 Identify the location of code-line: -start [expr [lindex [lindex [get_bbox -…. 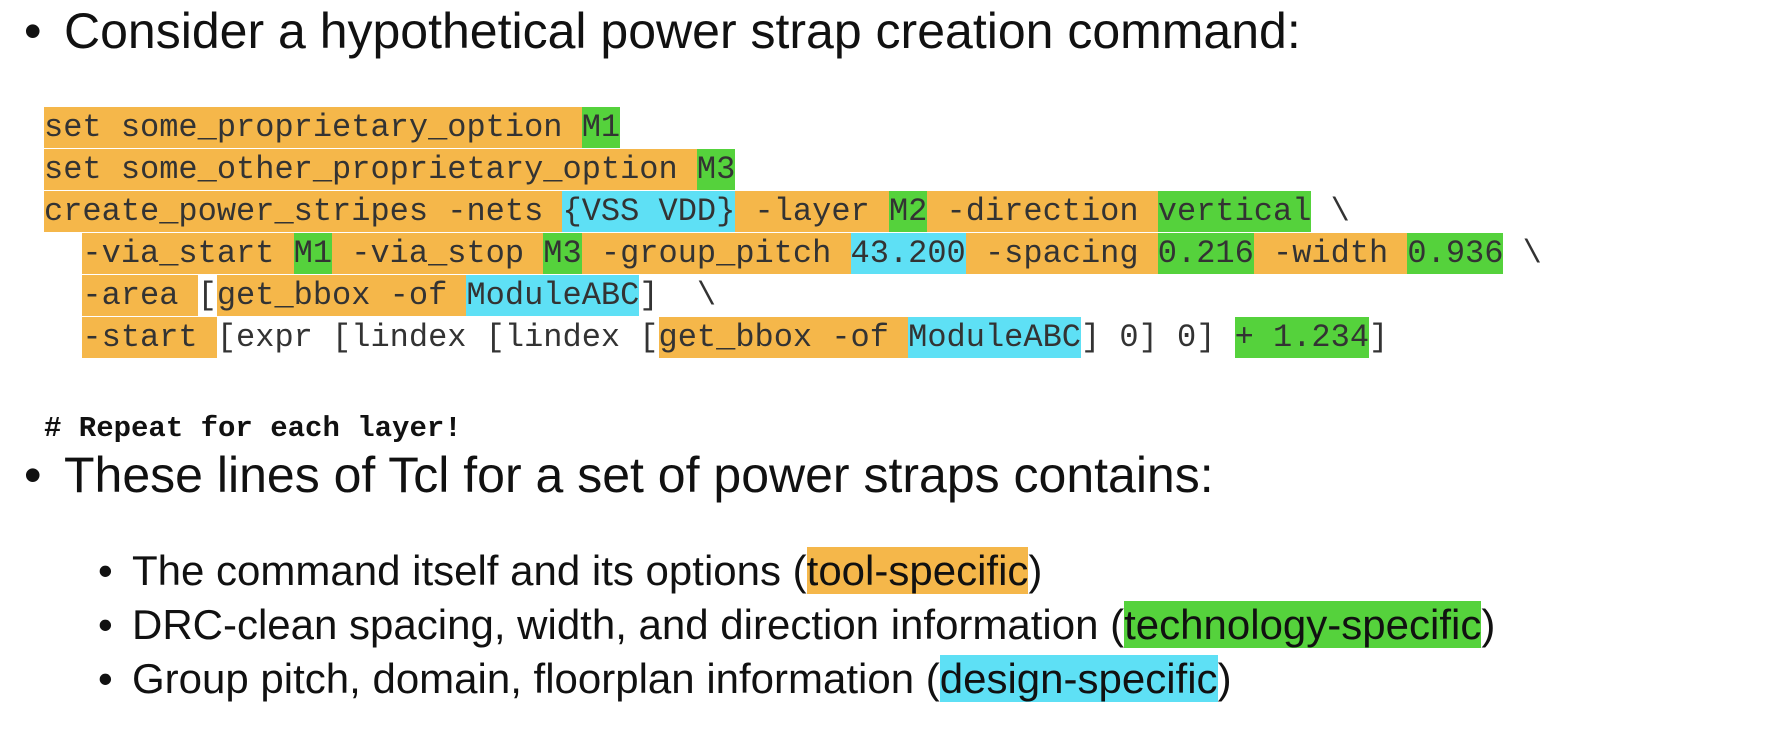
(793, 338).